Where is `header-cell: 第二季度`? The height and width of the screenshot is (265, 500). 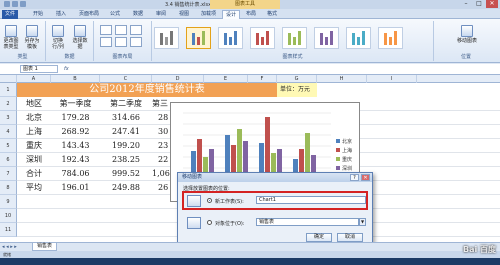
header-cell: 第二季度 is located at coordinates (126, 104).